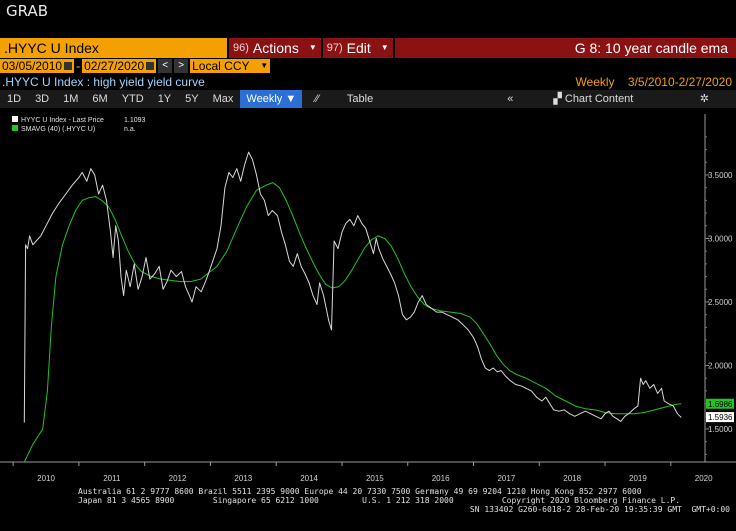 This screenshot has height=531, width=736. Describe the element at coordinates (506, 478) in the screenshot. I see `x-tick-label: 2017` at that location.